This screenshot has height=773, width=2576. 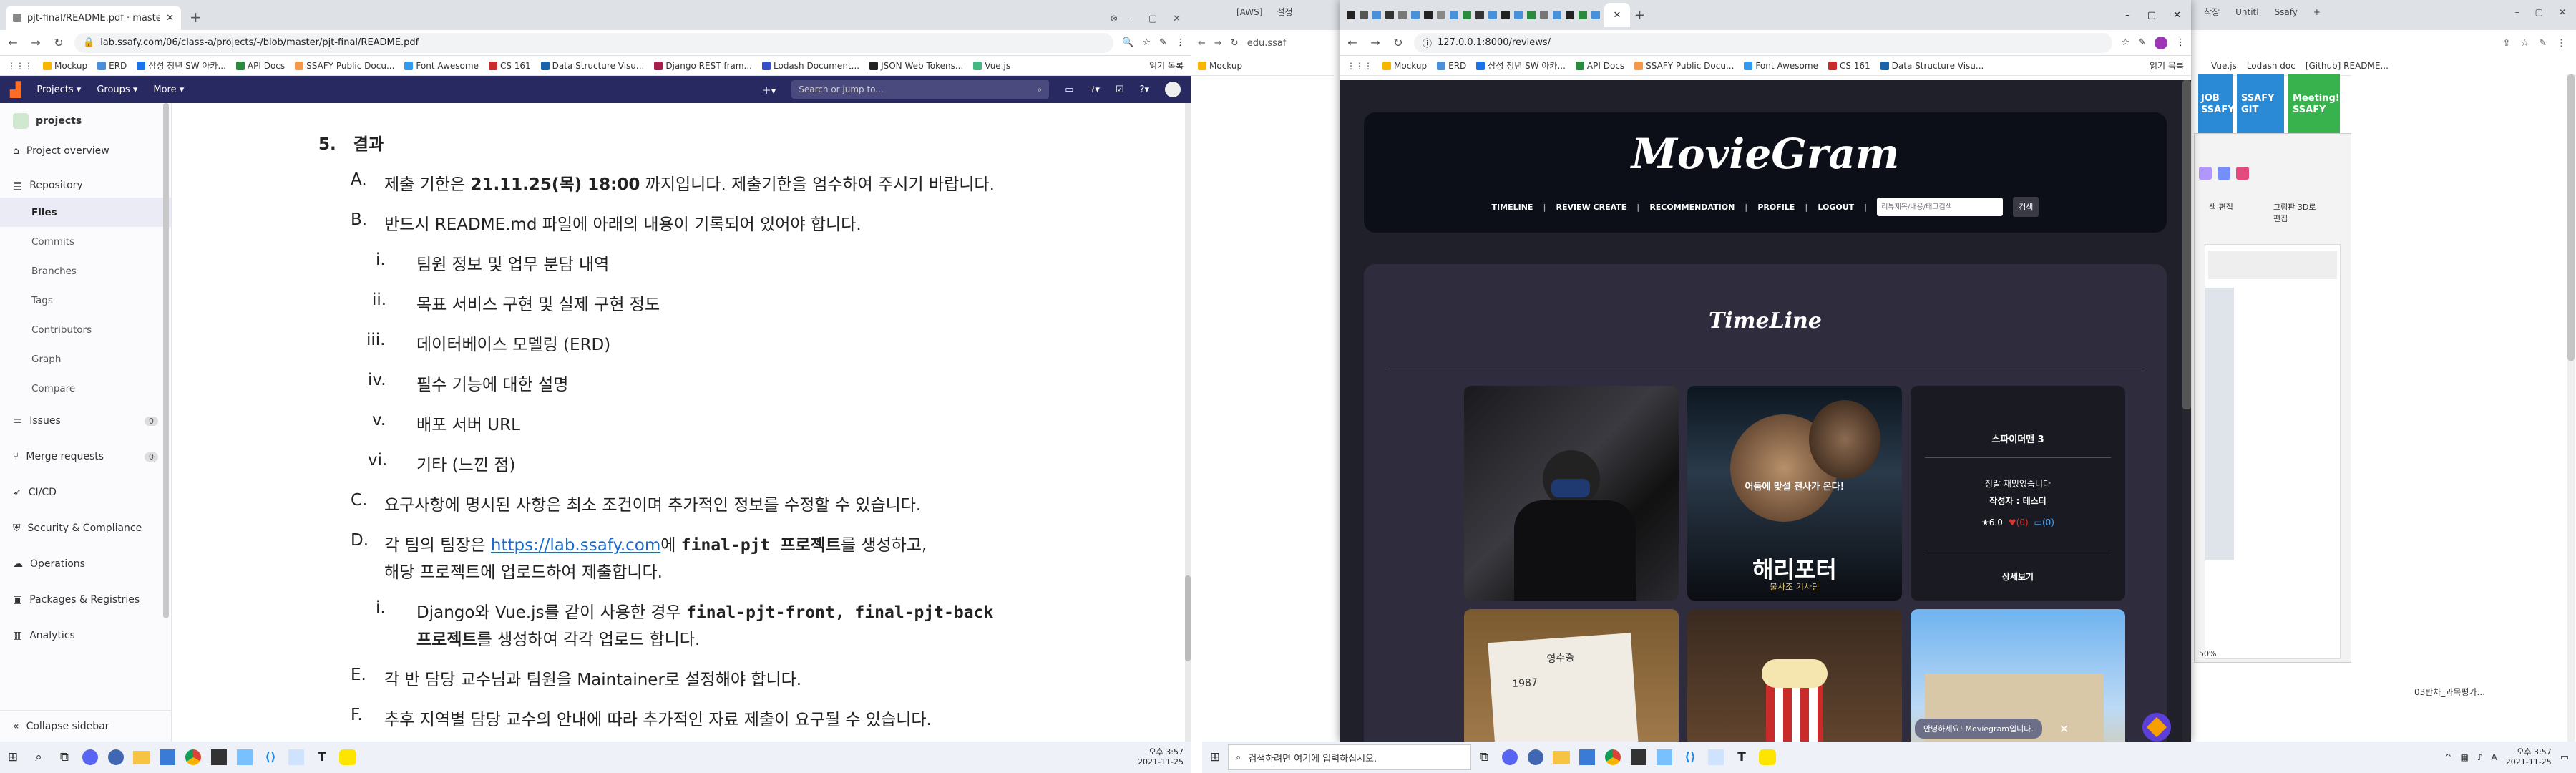 I want to click on taskbar-search-box: ⌕ 검색하려면 여기에 입력하십시오., so click(x=1349, y=757).